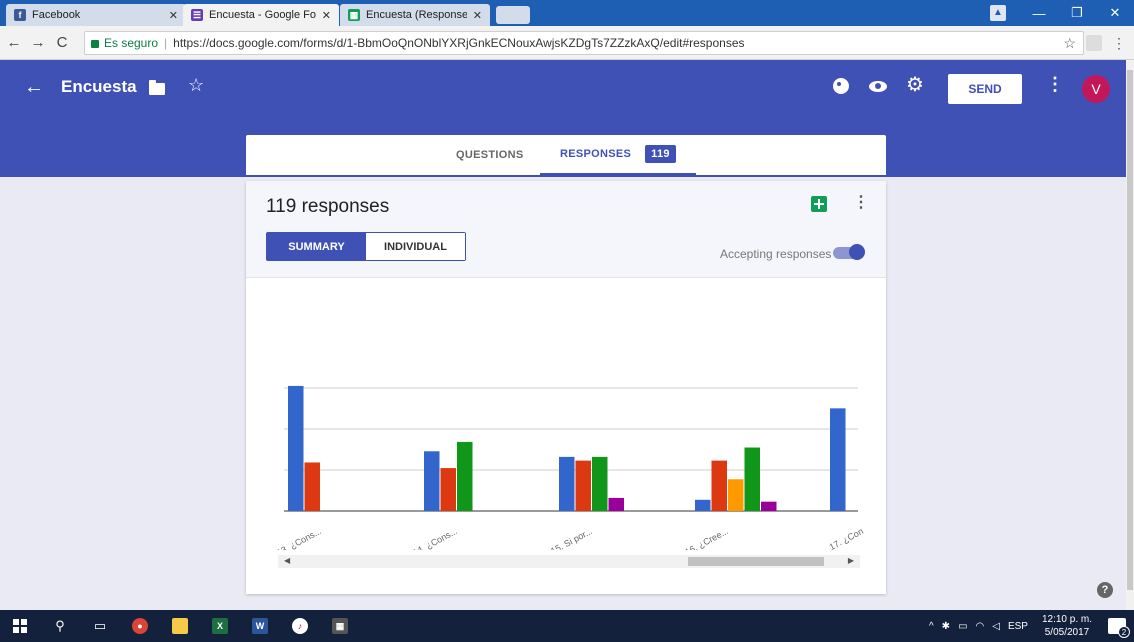  What do you see at coordinates (196, 85) in the screenshot?
I see `star-icon: ☆` at bounding box center [196, 85].